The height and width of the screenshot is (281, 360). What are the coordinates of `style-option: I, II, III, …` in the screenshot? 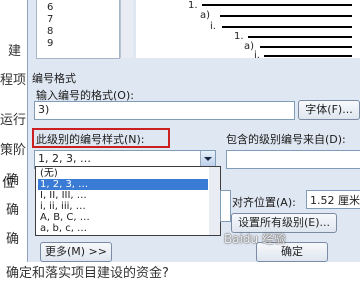 It's located at (123, 195).